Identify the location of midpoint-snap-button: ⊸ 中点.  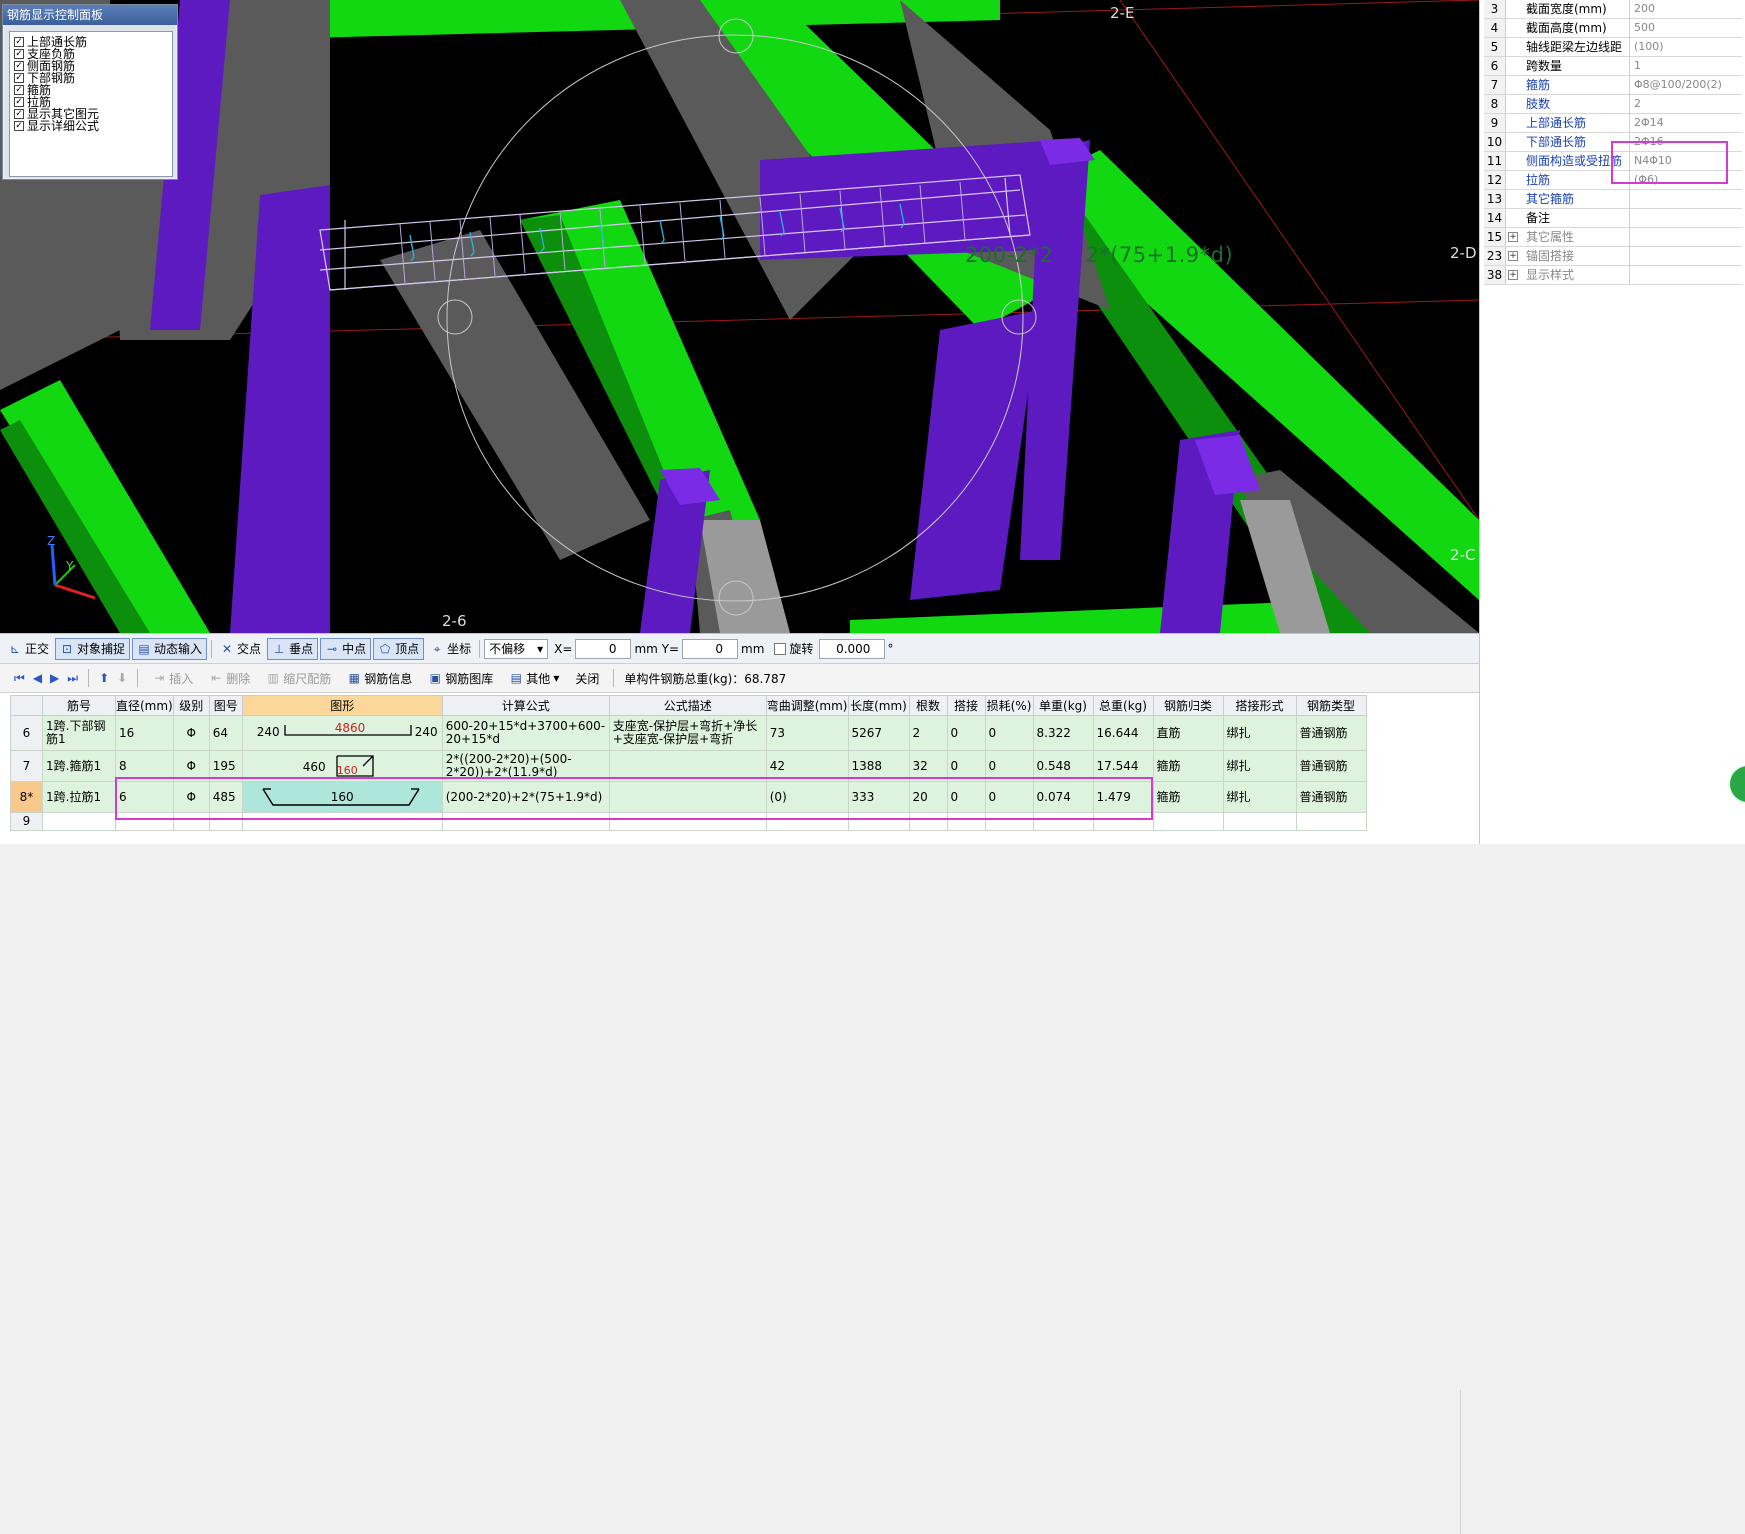
(346, 648).